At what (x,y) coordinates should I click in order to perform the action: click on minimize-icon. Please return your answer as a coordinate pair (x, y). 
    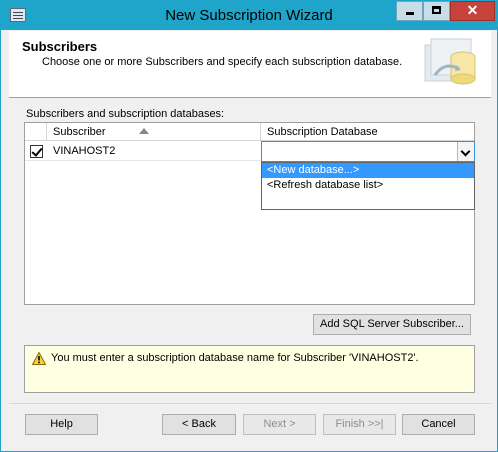
    Looking at the image, I should click on (409, 13).